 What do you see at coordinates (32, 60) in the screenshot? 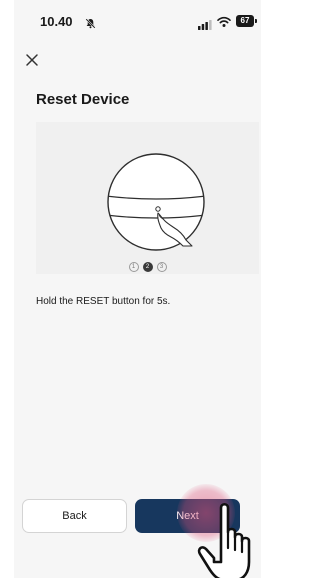
I see `close-icon` at bounding box center [32, 60].